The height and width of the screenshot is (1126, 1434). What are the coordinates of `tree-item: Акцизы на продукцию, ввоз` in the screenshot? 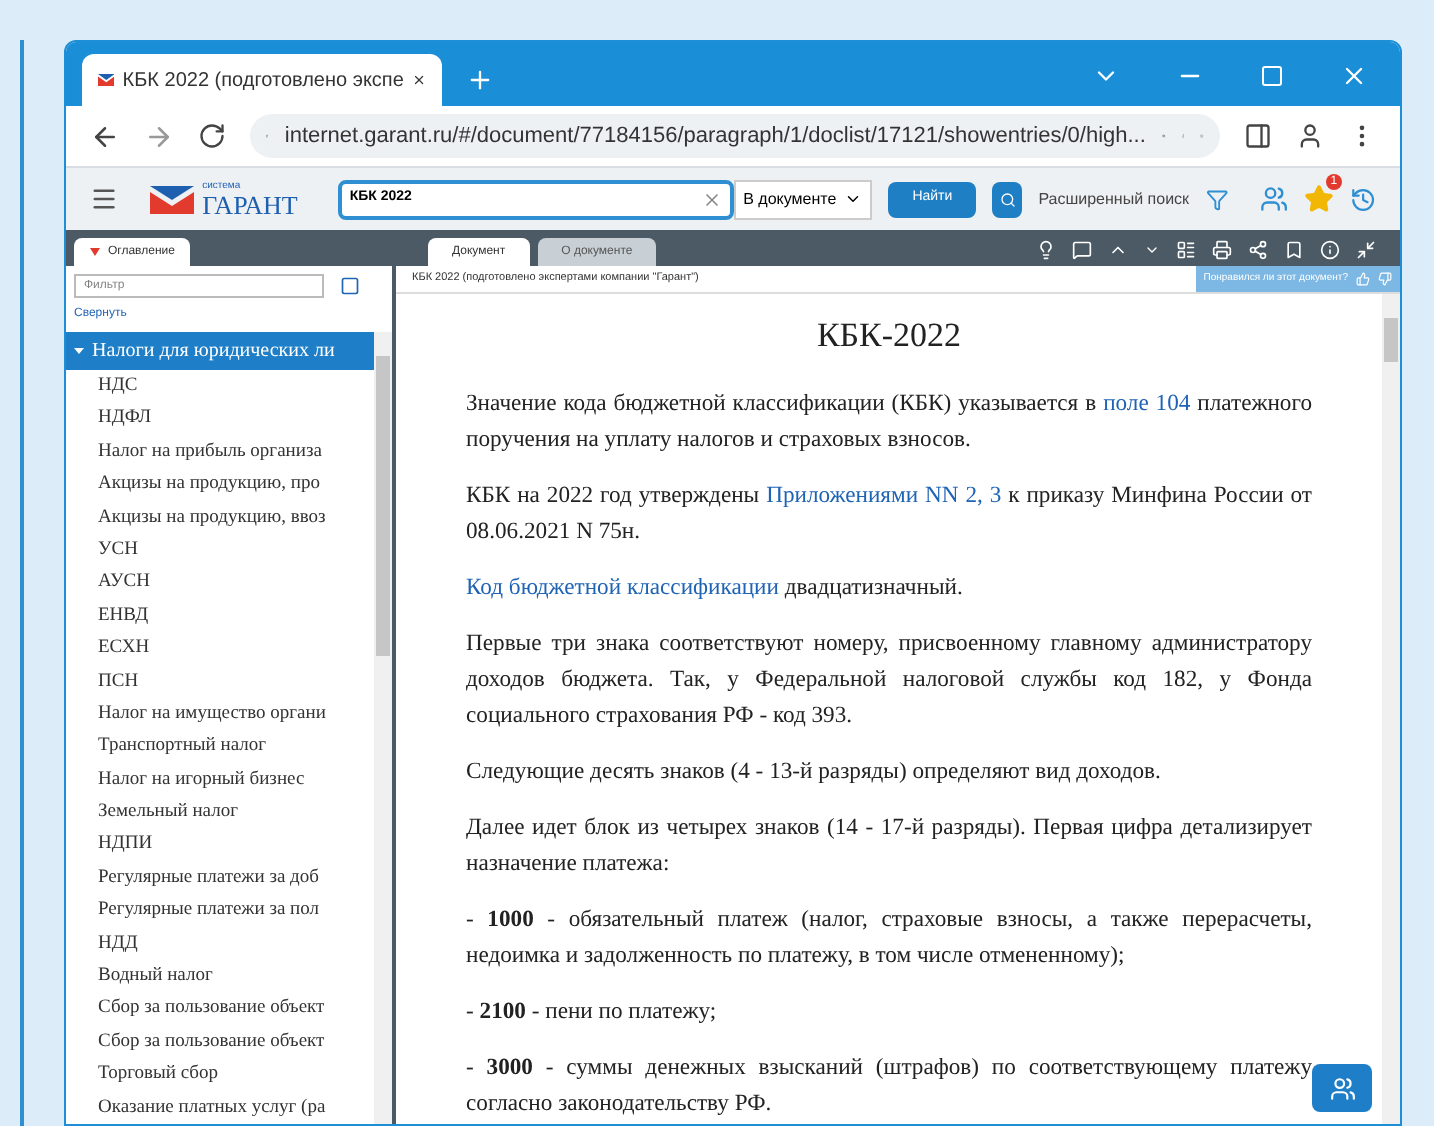 It's located at (220, 517).